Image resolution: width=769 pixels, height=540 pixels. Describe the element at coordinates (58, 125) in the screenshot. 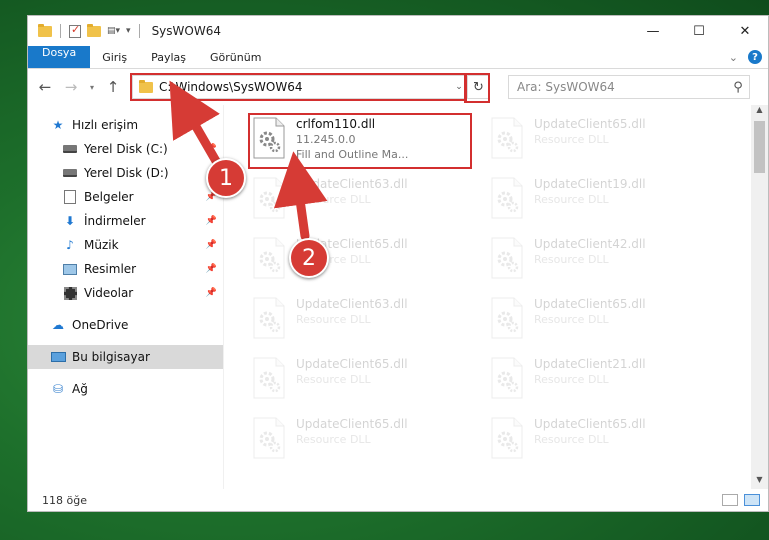

I see `star-icon: ★` at that location.